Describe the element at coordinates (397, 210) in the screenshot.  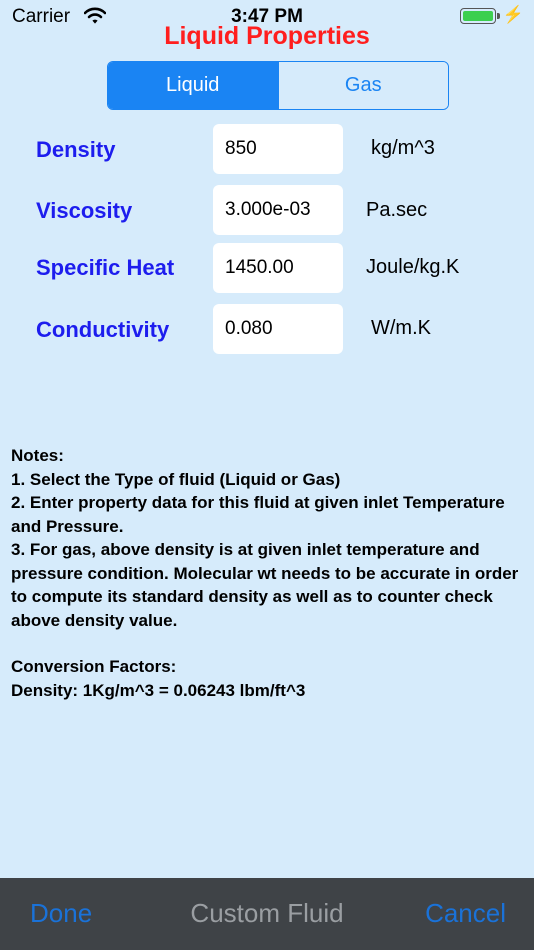
I see `viscosity-unit: Pa.sec` at that location.